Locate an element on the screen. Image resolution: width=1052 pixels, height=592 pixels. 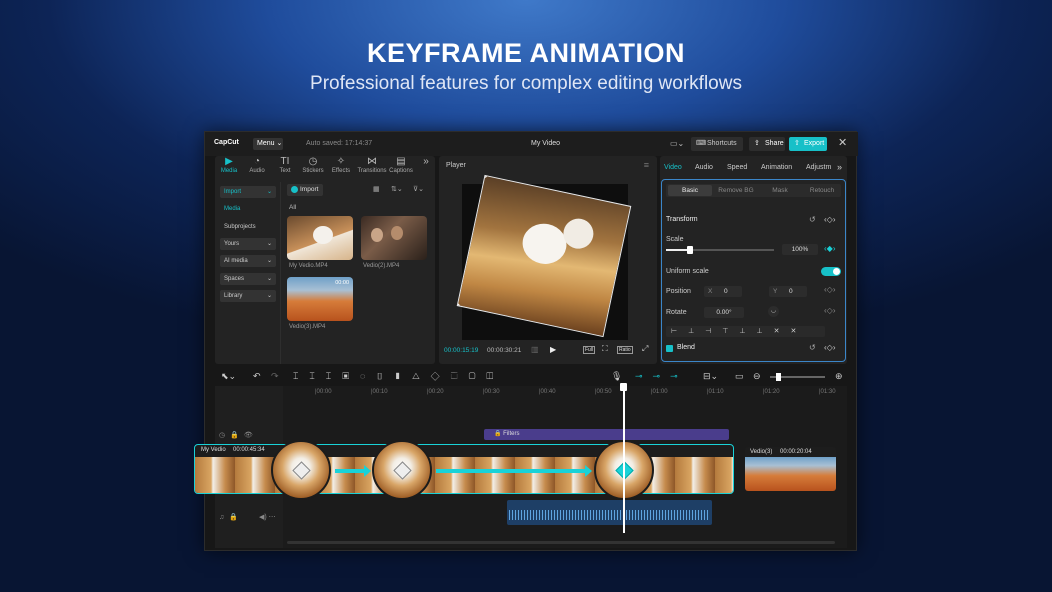
waveform-icon: ▥ is located at coordinates (535, 349).